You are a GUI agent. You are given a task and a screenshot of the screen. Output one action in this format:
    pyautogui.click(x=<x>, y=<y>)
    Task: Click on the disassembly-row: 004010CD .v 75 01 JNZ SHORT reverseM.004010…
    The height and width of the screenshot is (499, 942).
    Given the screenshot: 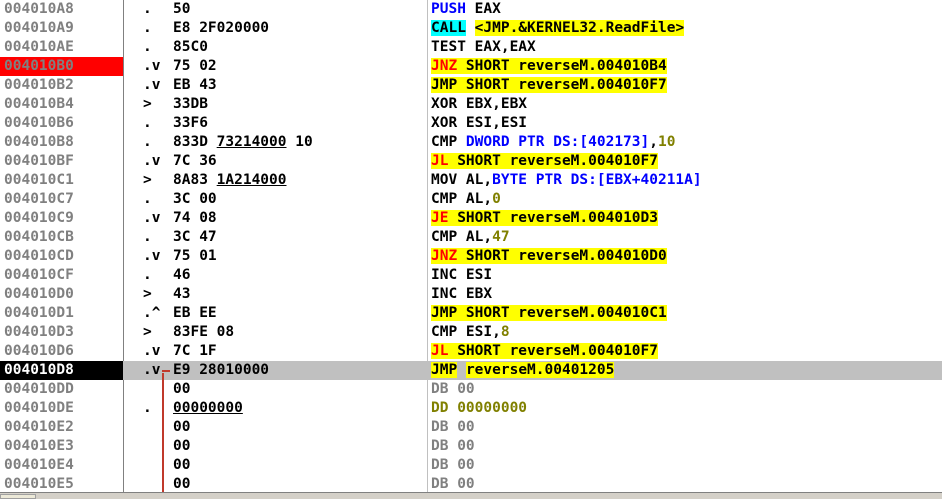 What is the action you would take?
    pyautogui.click(x=471, y=256)
    